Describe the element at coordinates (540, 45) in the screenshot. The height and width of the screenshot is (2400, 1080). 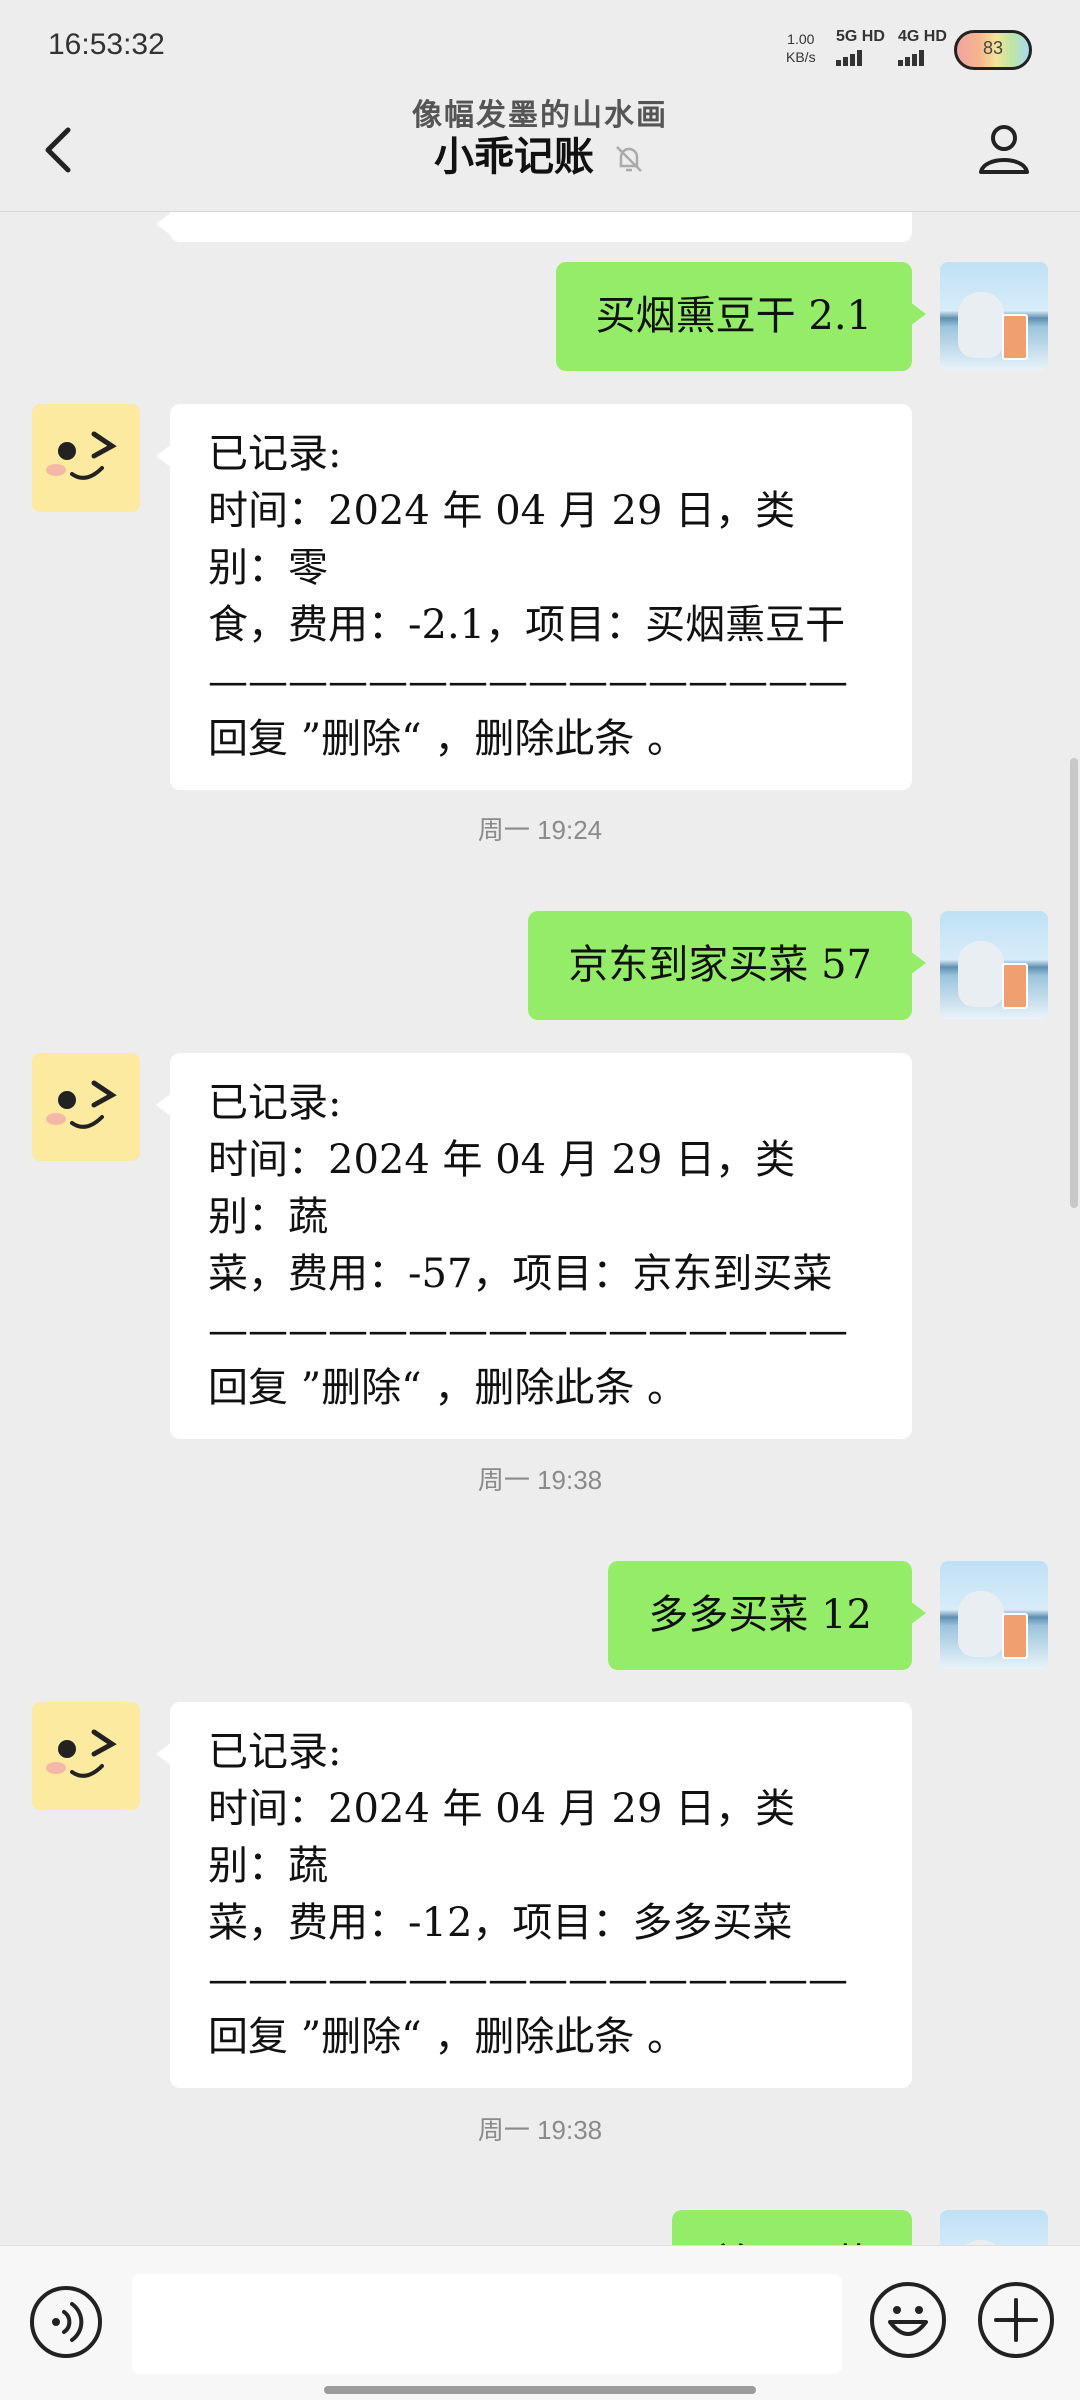
I see `status-bar: 16:53:32 1.00 KB/s 5G HD 4G HD 83` at that location.